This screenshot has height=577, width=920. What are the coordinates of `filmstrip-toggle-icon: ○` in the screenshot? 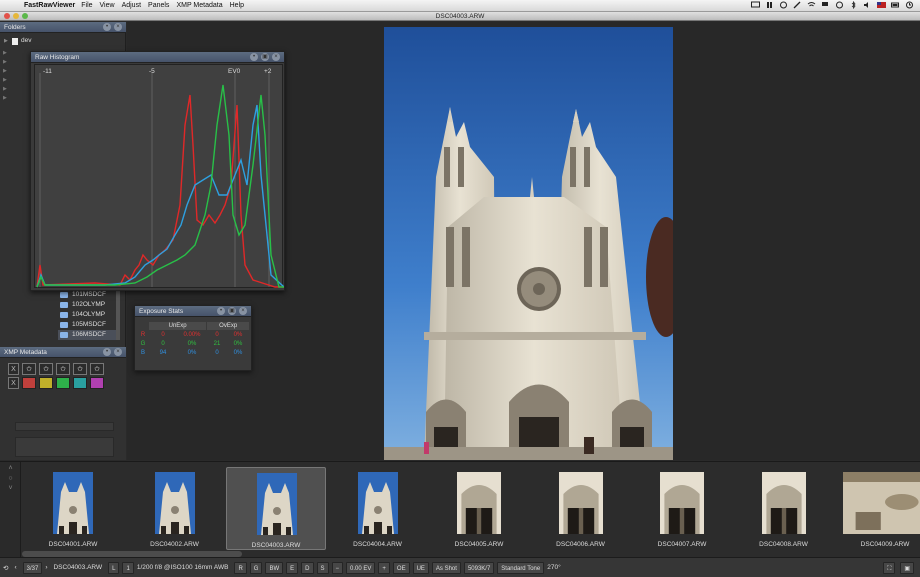 It's located at (10, 478).